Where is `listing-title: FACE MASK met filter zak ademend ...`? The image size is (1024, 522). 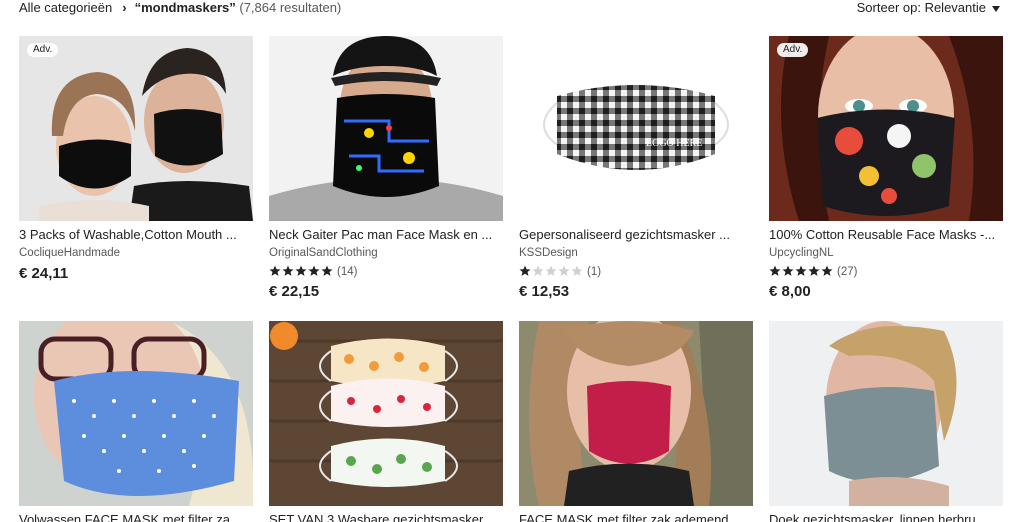
listing-title: FACE MASK met filter zak ademend ... is located at coordinates (636, 516).